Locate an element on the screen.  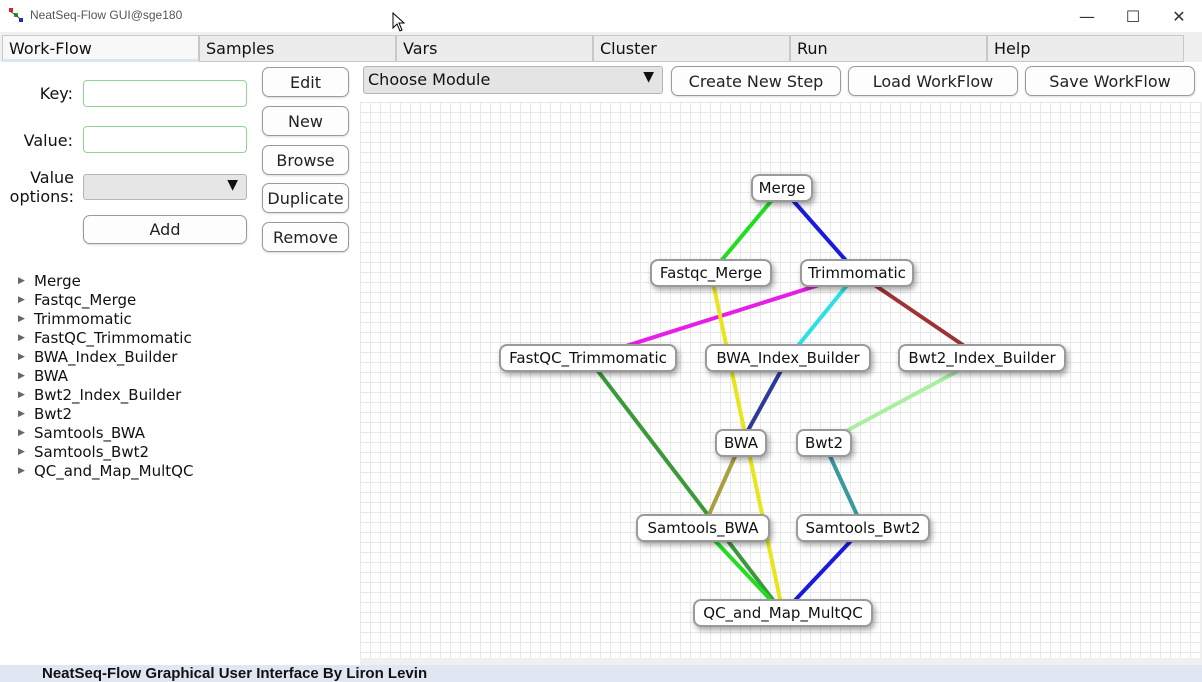
graph-node-trimmomatic: Trimmomatic is located at coordinates (857, 273).